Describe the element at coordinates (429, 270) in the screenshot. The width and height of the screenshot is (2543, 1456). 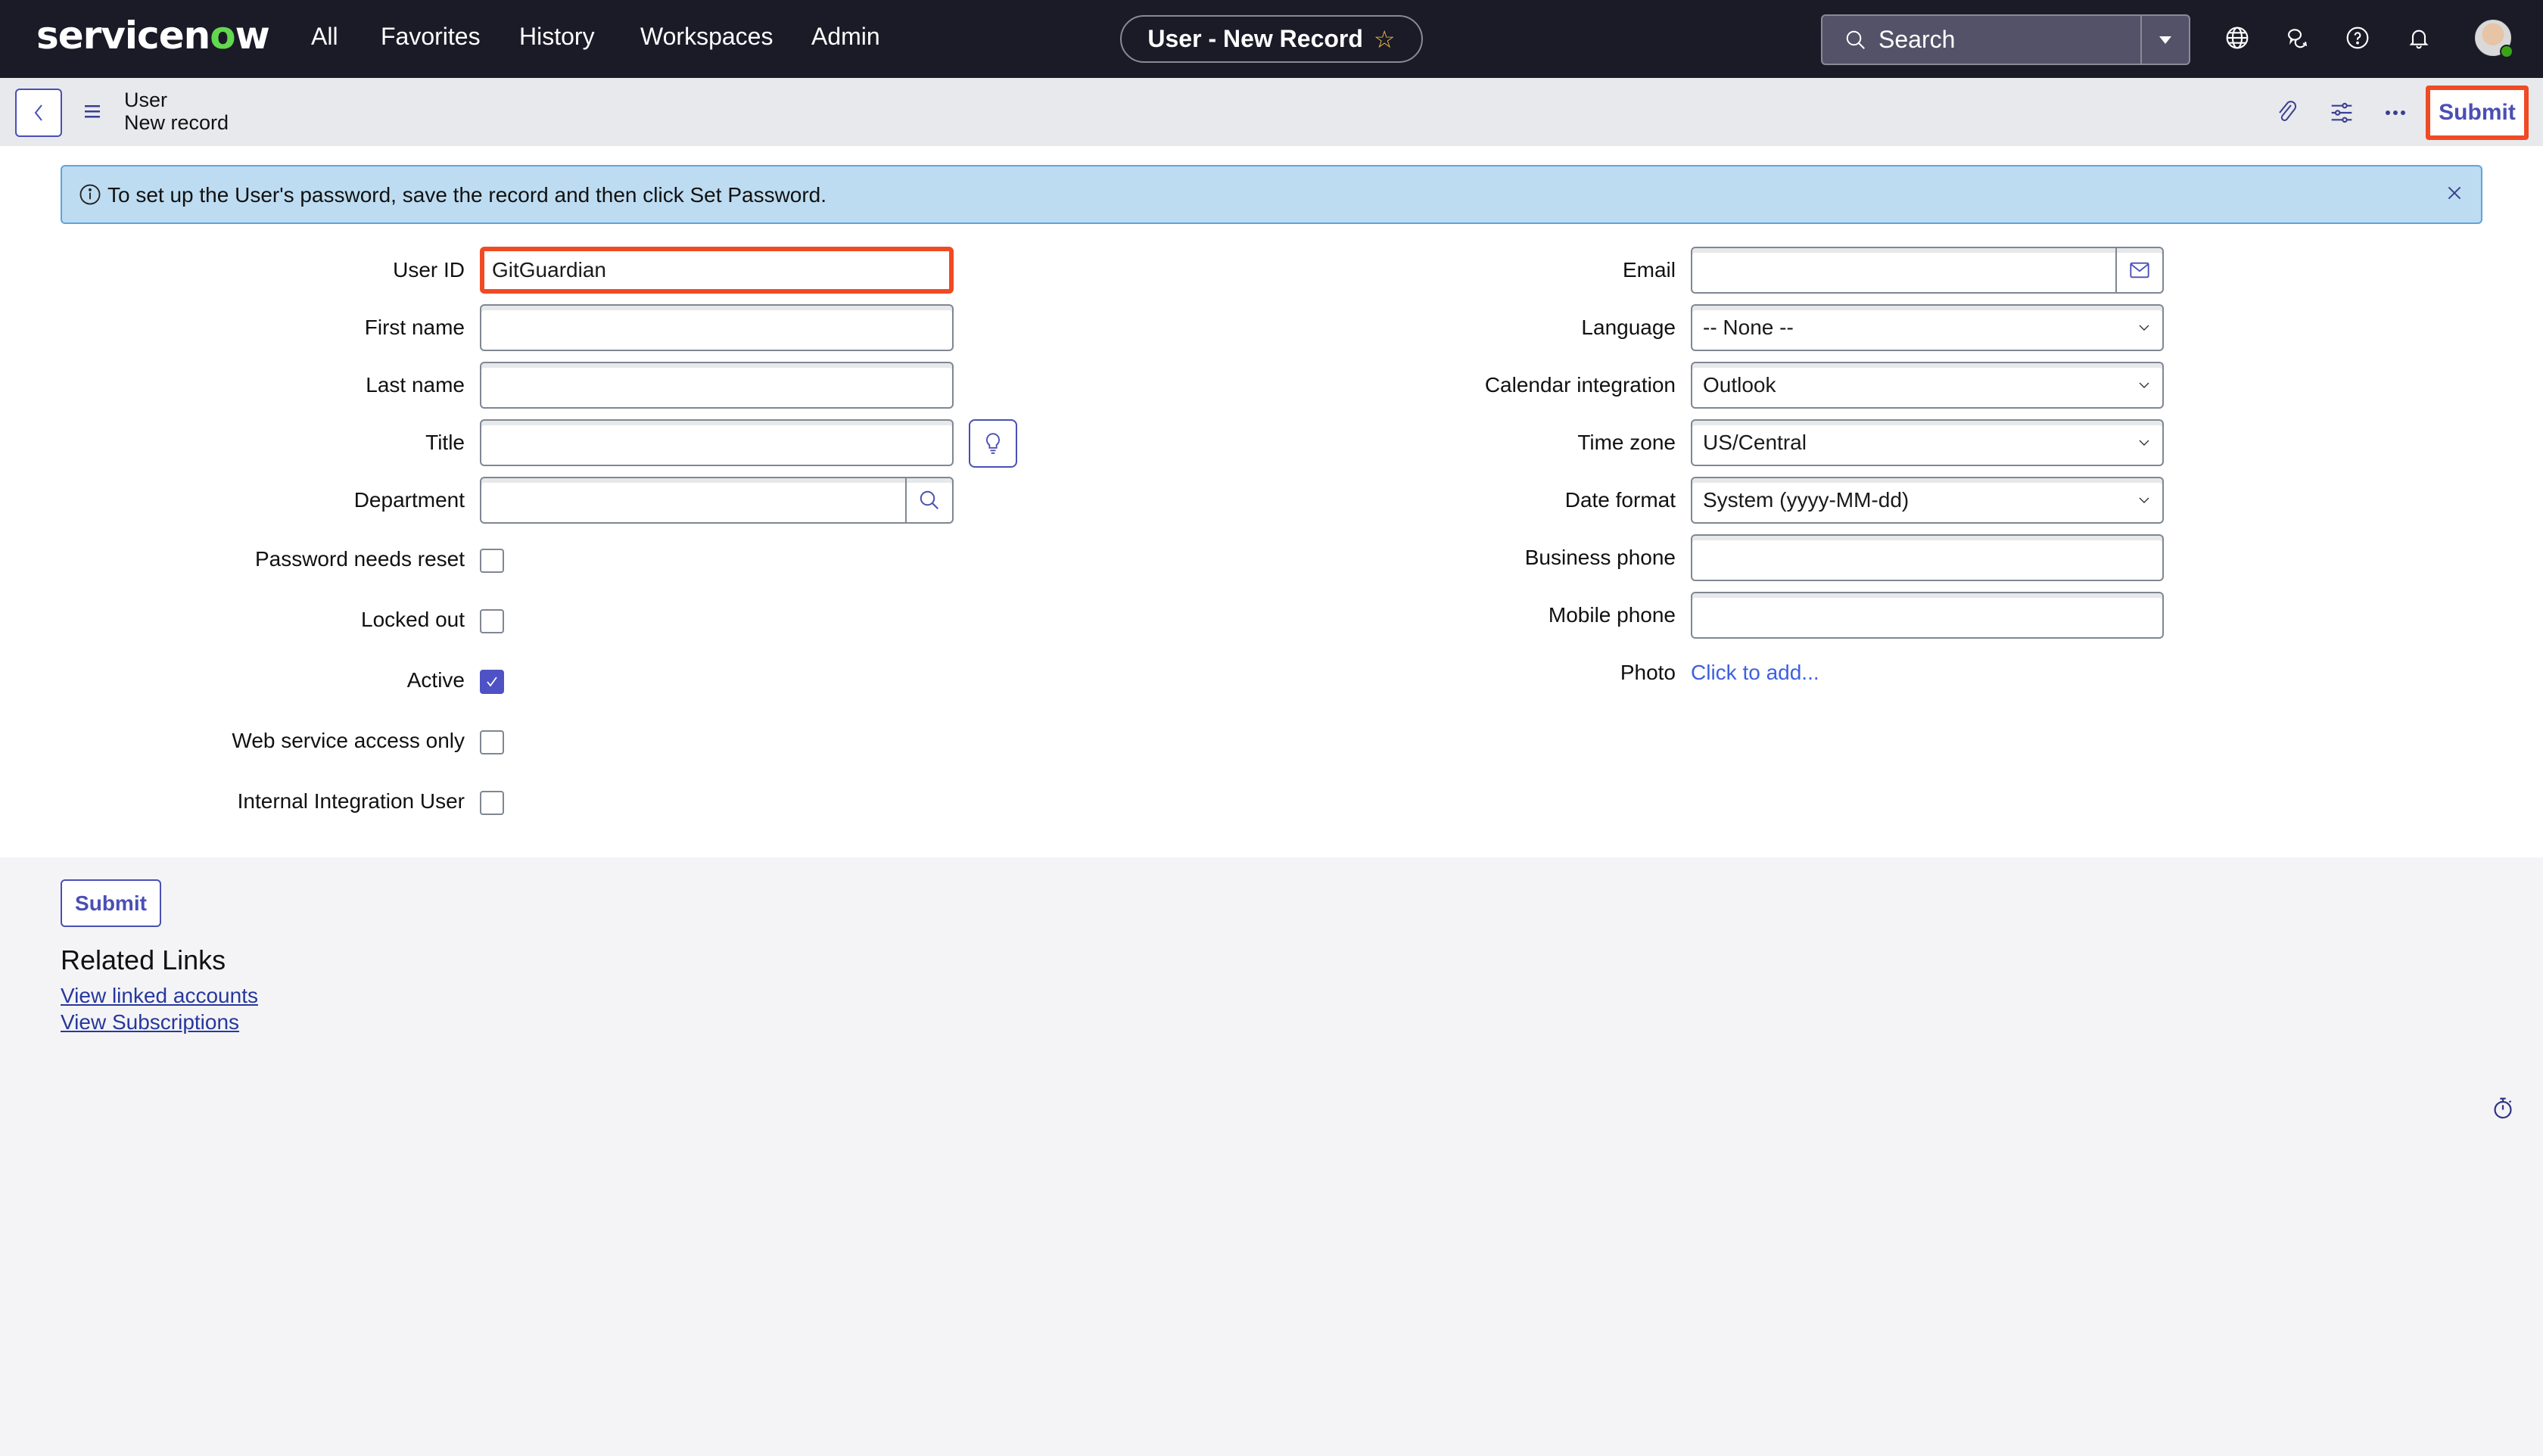
I see `user-id-label: User ID` at that location.